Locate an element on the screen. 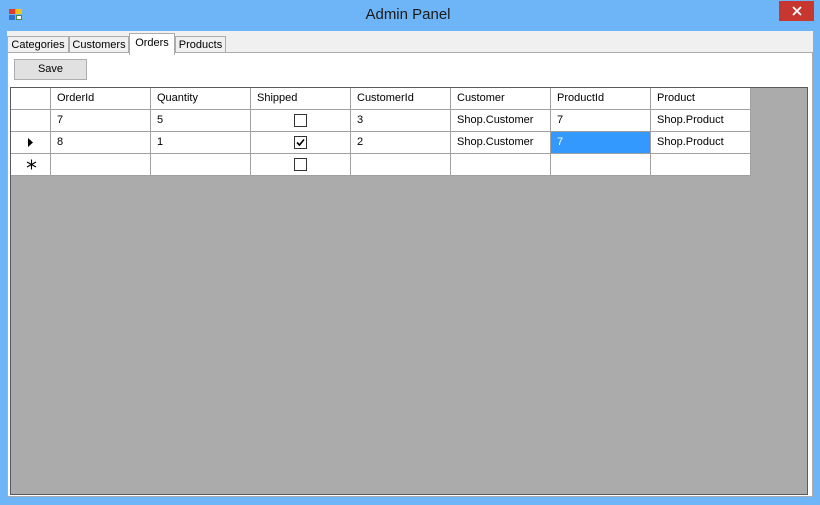 Image resolution: width=820 pixels, height=505 pixels. column-header-product: Product is located at coordinates (701, 99).